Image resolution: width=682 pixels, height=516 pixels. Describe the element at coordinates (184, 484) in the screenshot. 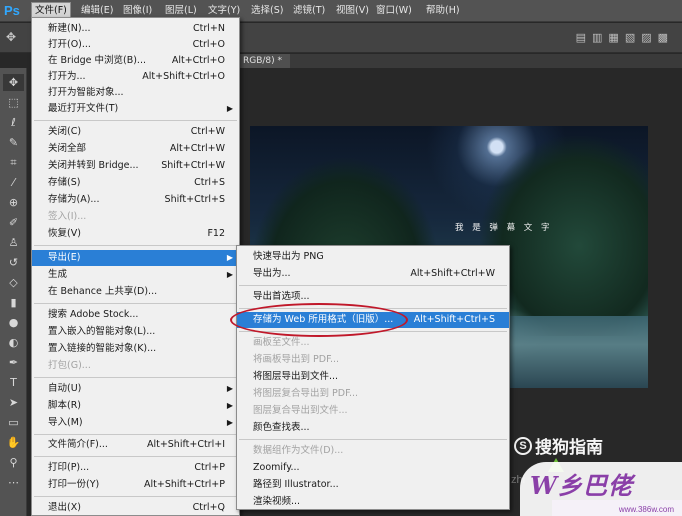

I see `menu-item-shortcut: Alt+Shift+Ctrl+P` at that location.